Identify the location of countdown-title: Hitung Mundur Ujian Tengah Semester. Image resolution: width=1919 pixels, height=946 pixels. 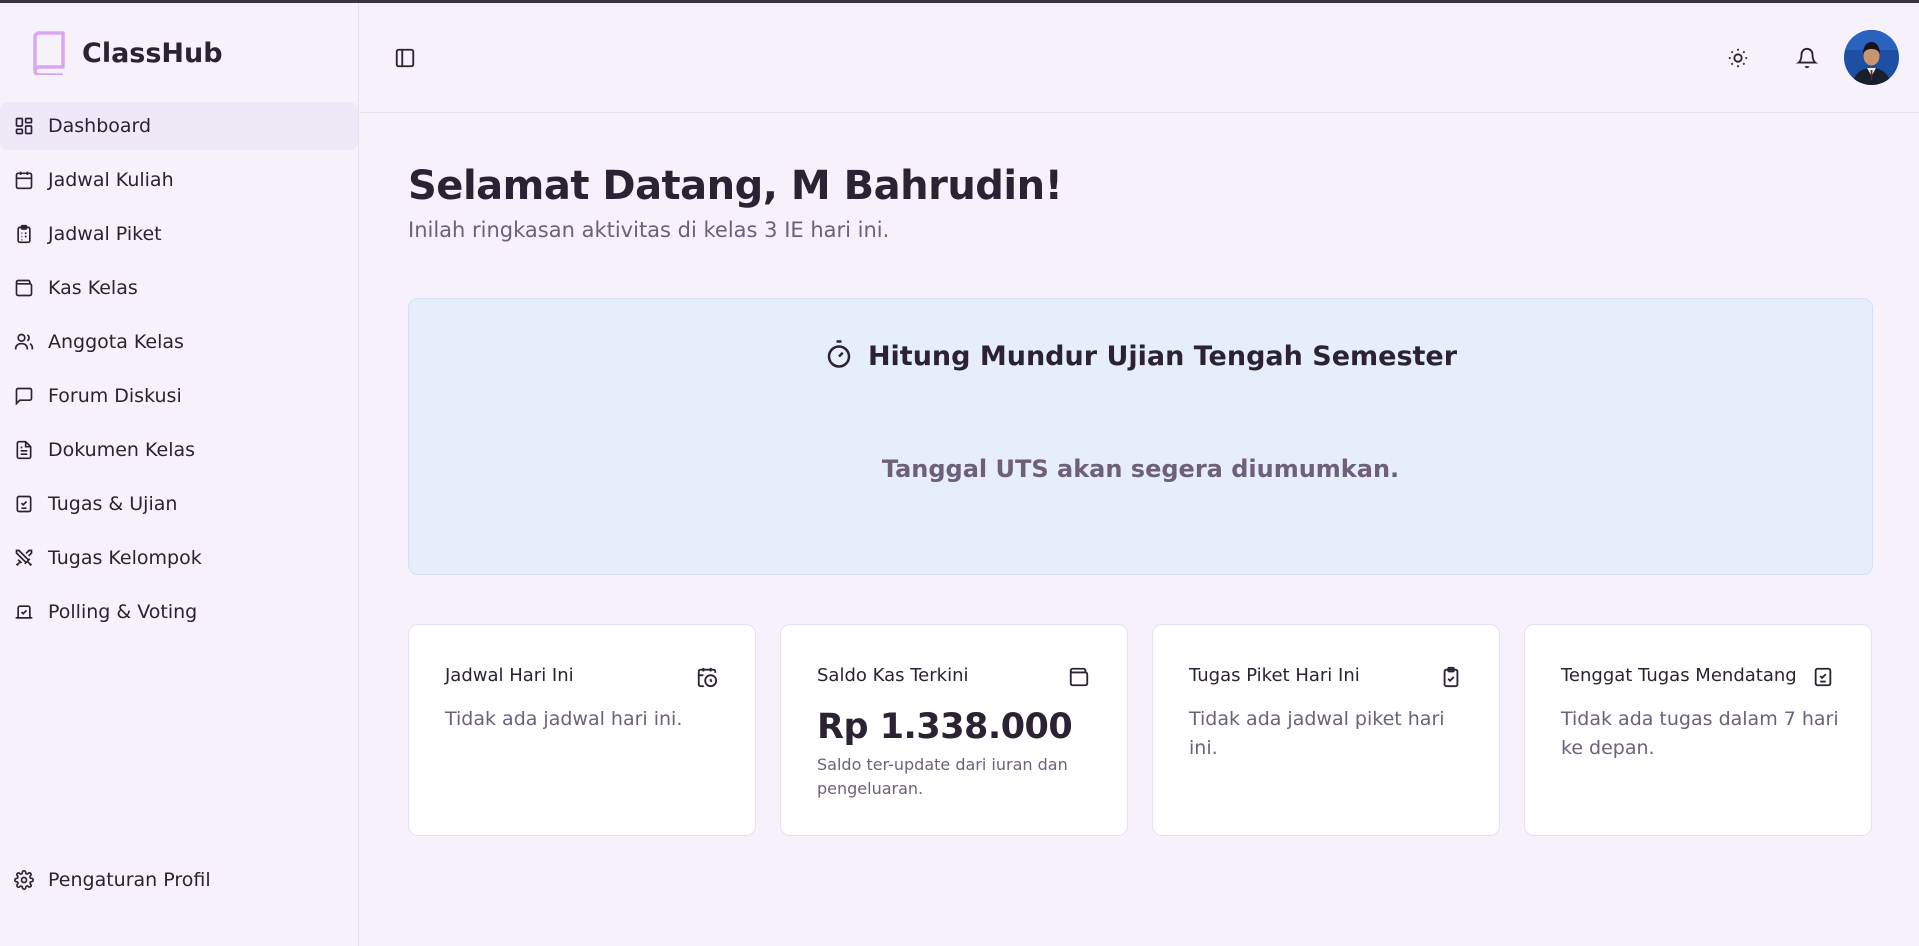
(1162, 356).